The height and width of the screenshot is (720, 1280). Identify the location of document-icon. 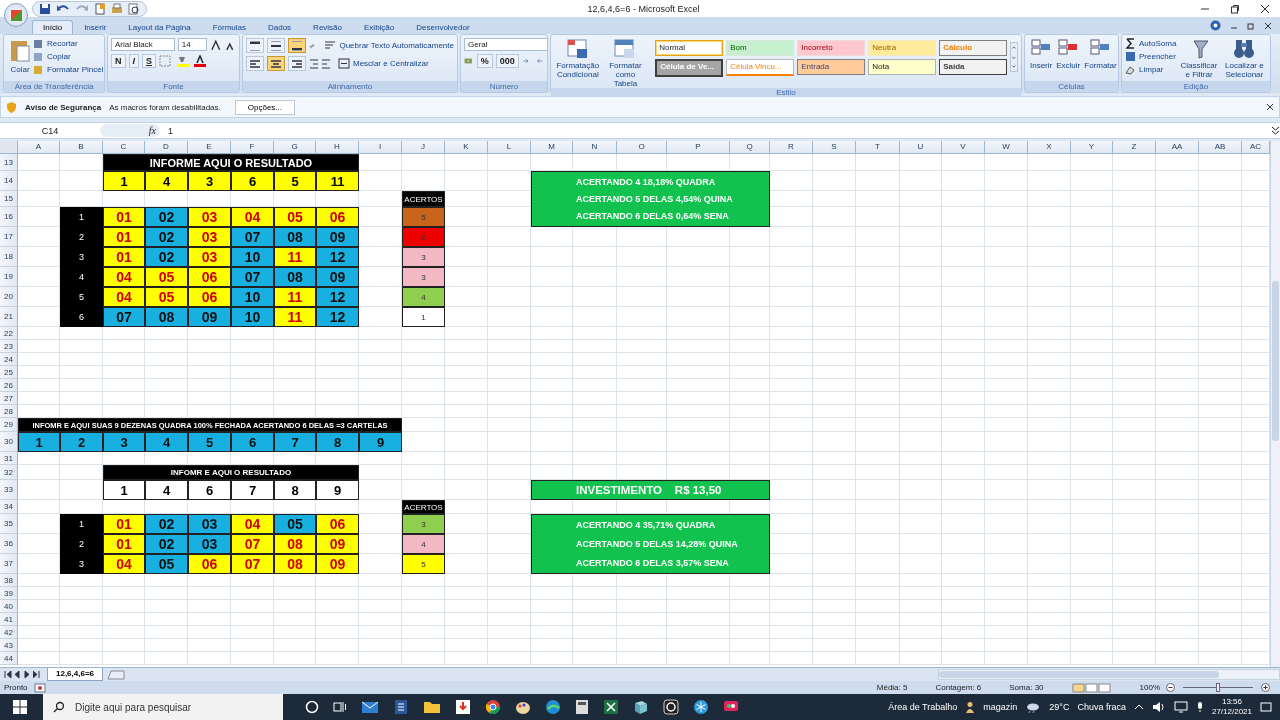
(401, 707).